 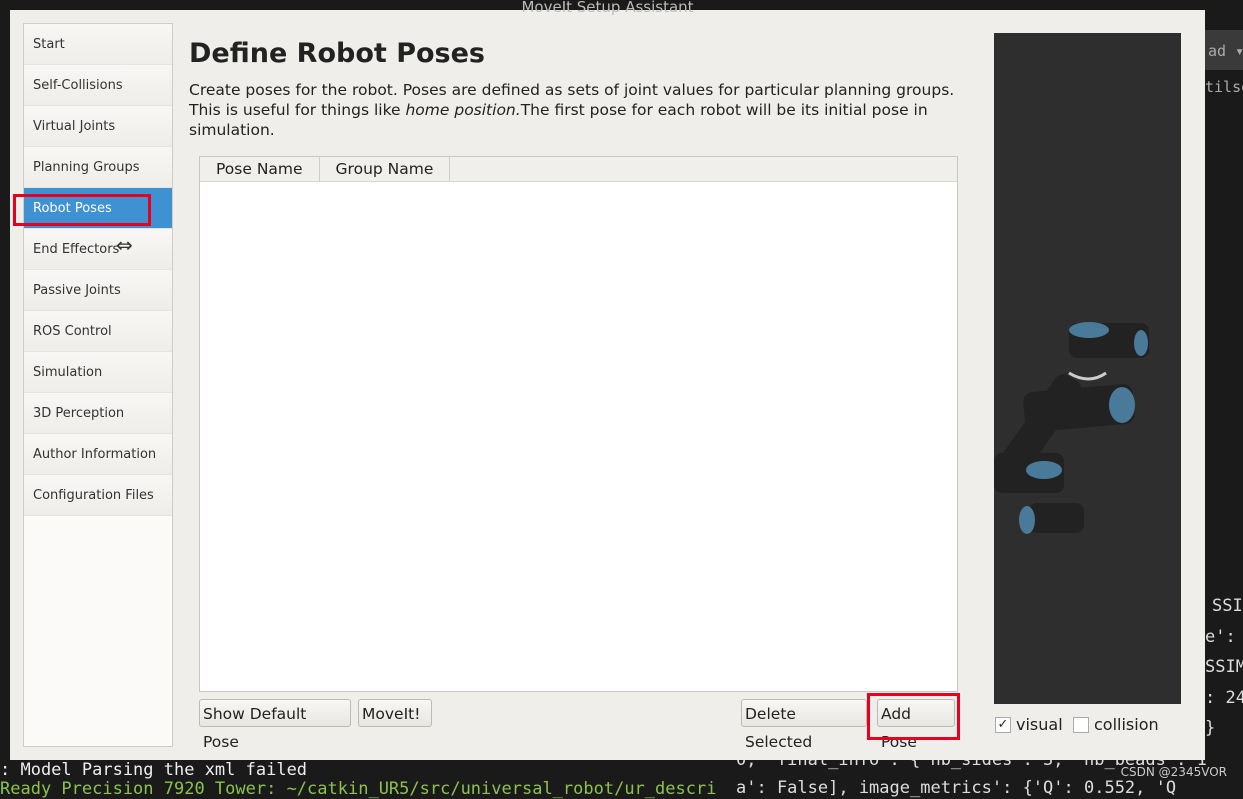 What do you see at coordinates (463, 110) in the screenshot?
I see `description-emphasis: home position.` at bounding box center [463, 110].